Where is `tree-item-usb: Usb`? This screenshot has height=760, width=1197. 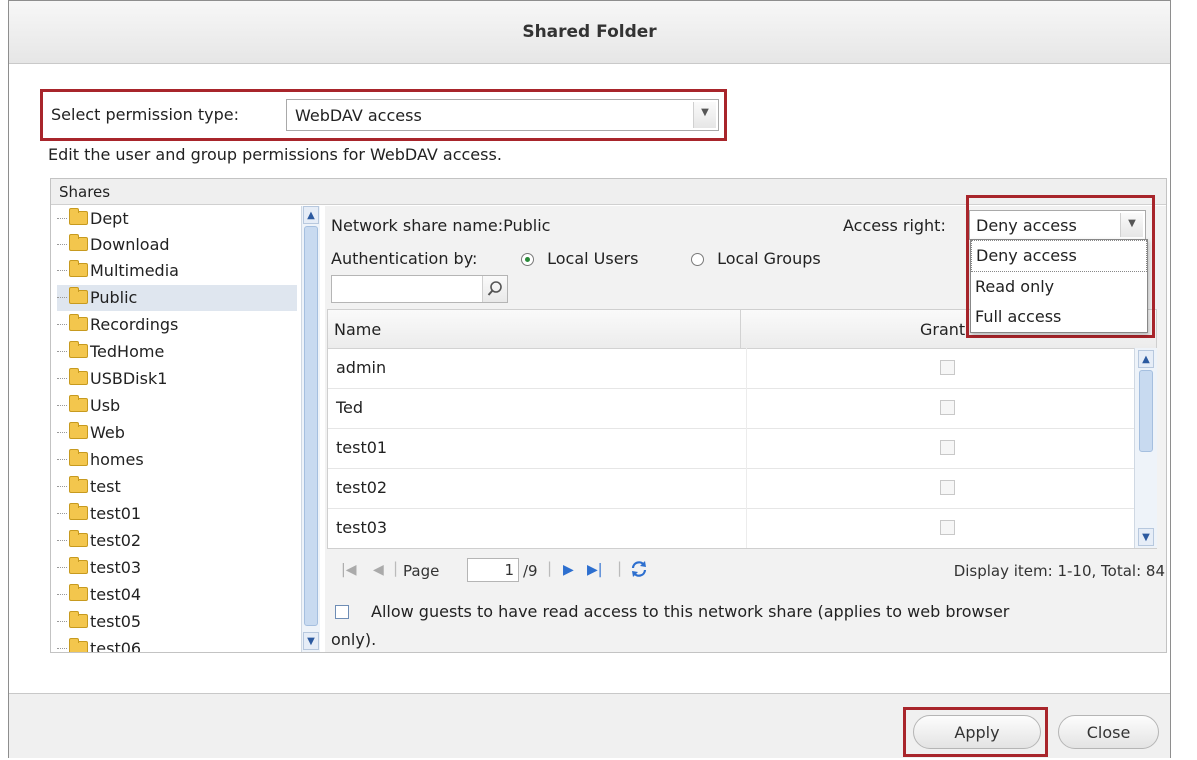
tree-item-usb: Usb is located at coordinates (177, 406).